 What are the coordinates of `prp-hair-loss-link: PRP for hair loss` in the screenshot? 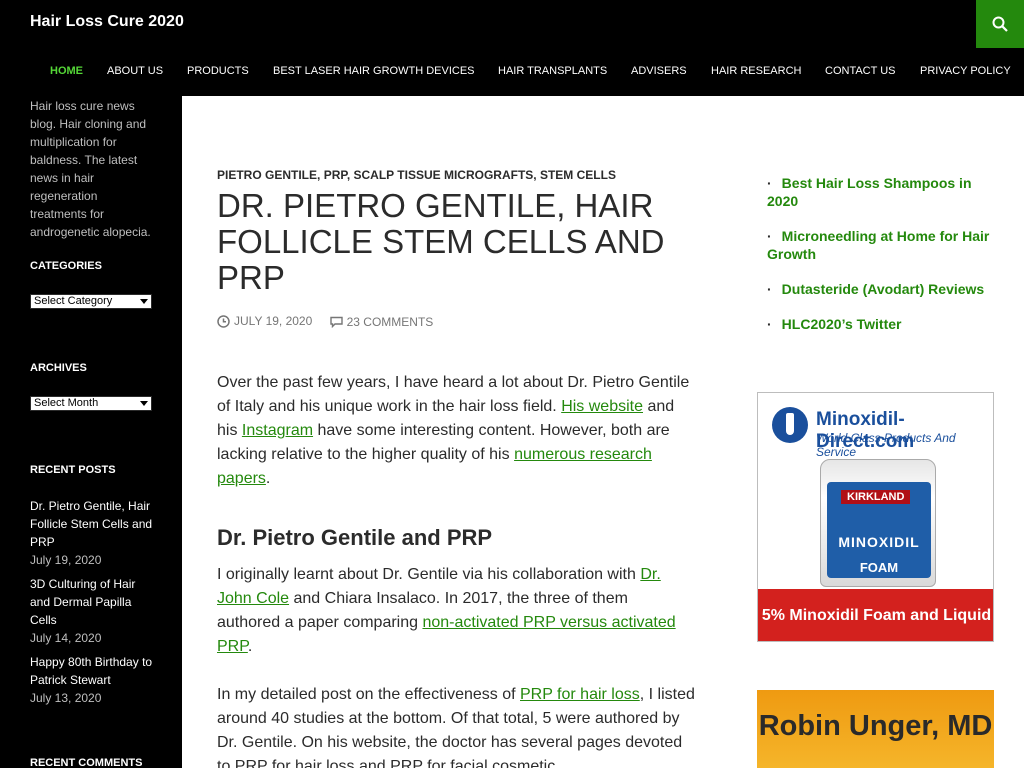 It's located at (580, 694).